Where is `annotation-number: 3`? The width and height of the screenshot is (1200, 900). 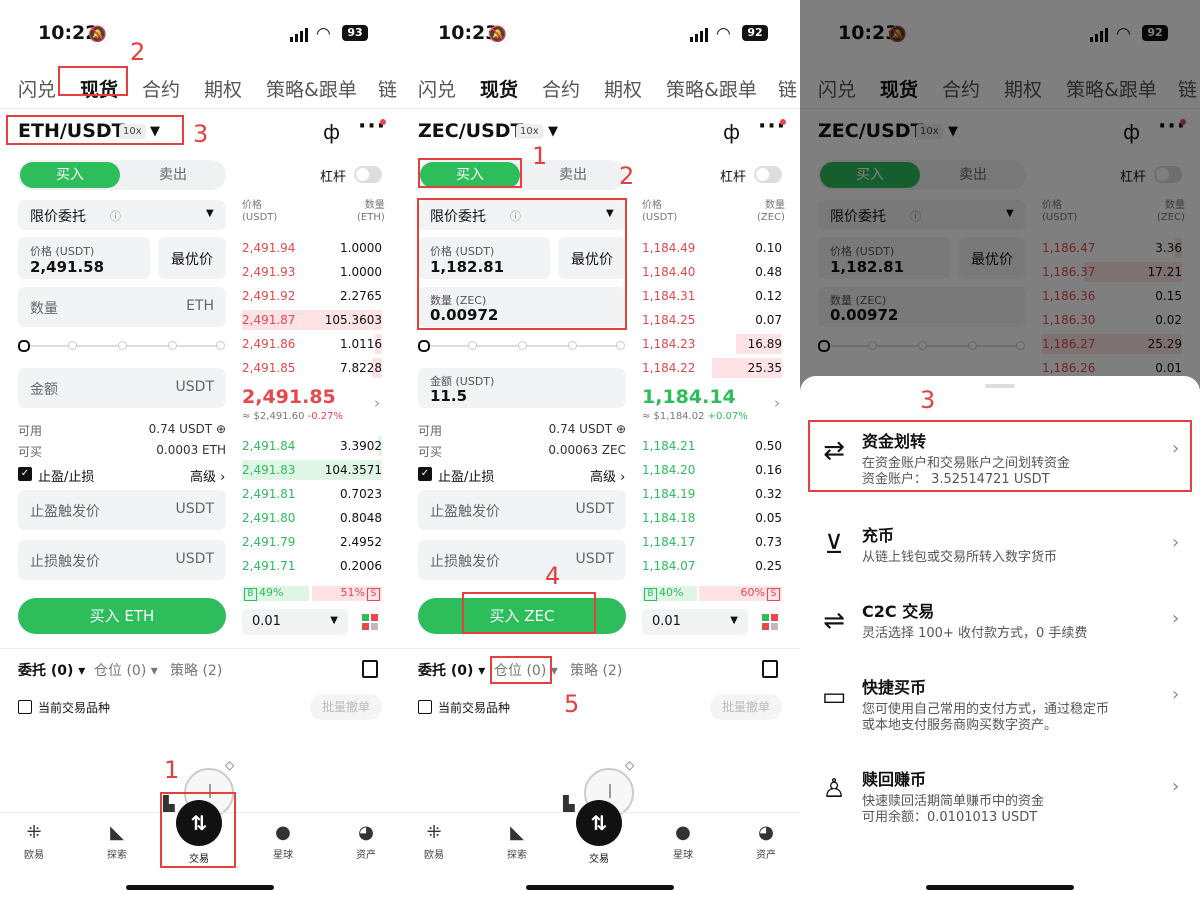 annotation-number: 3 is located at coordinates (201, 134).